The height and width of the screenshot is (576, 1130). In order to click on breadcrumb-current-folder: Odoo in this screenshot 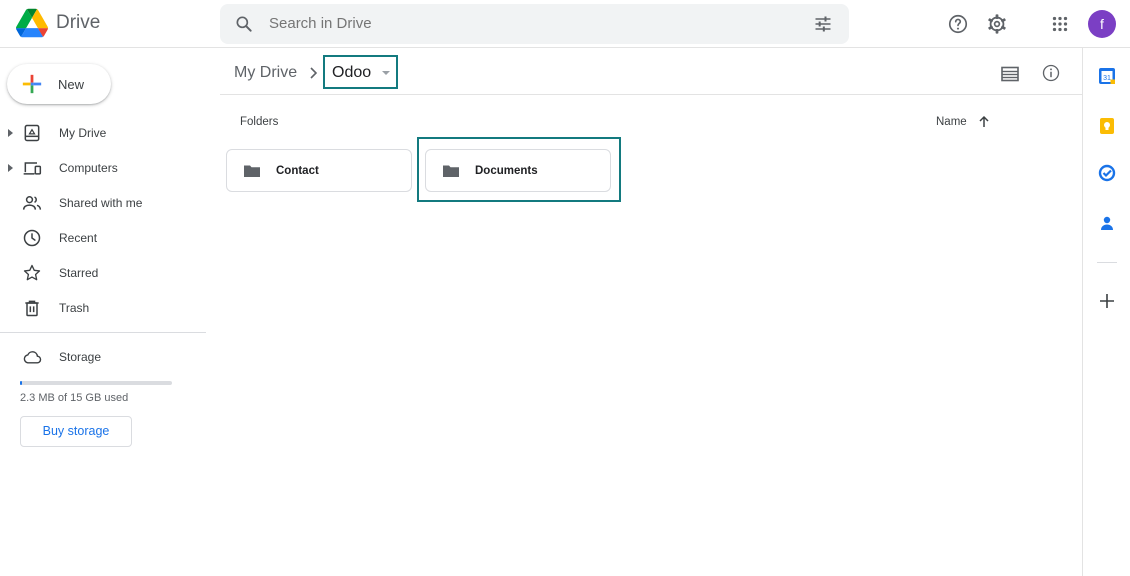, I will do `click(360, 72)`.